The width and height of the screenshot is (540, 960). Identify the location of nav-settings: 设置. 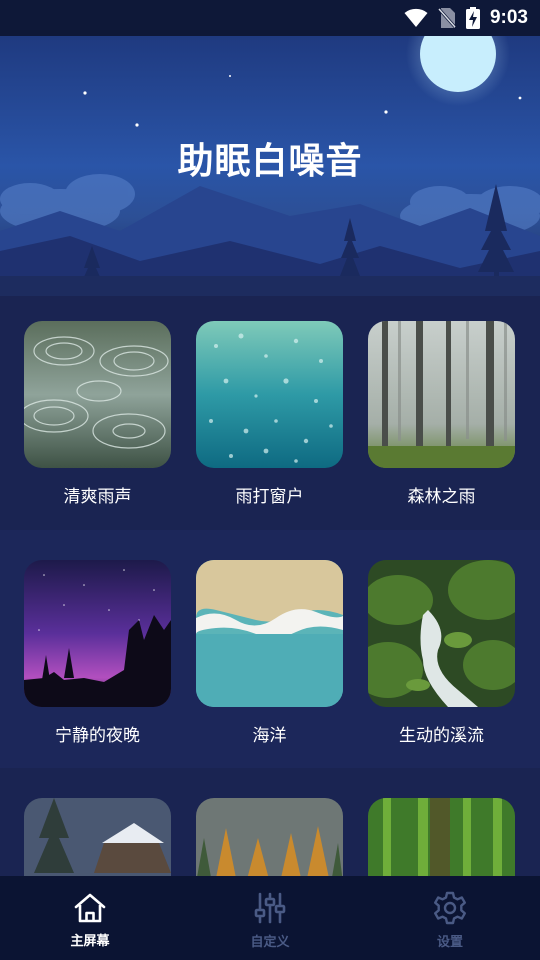
(450, 918).